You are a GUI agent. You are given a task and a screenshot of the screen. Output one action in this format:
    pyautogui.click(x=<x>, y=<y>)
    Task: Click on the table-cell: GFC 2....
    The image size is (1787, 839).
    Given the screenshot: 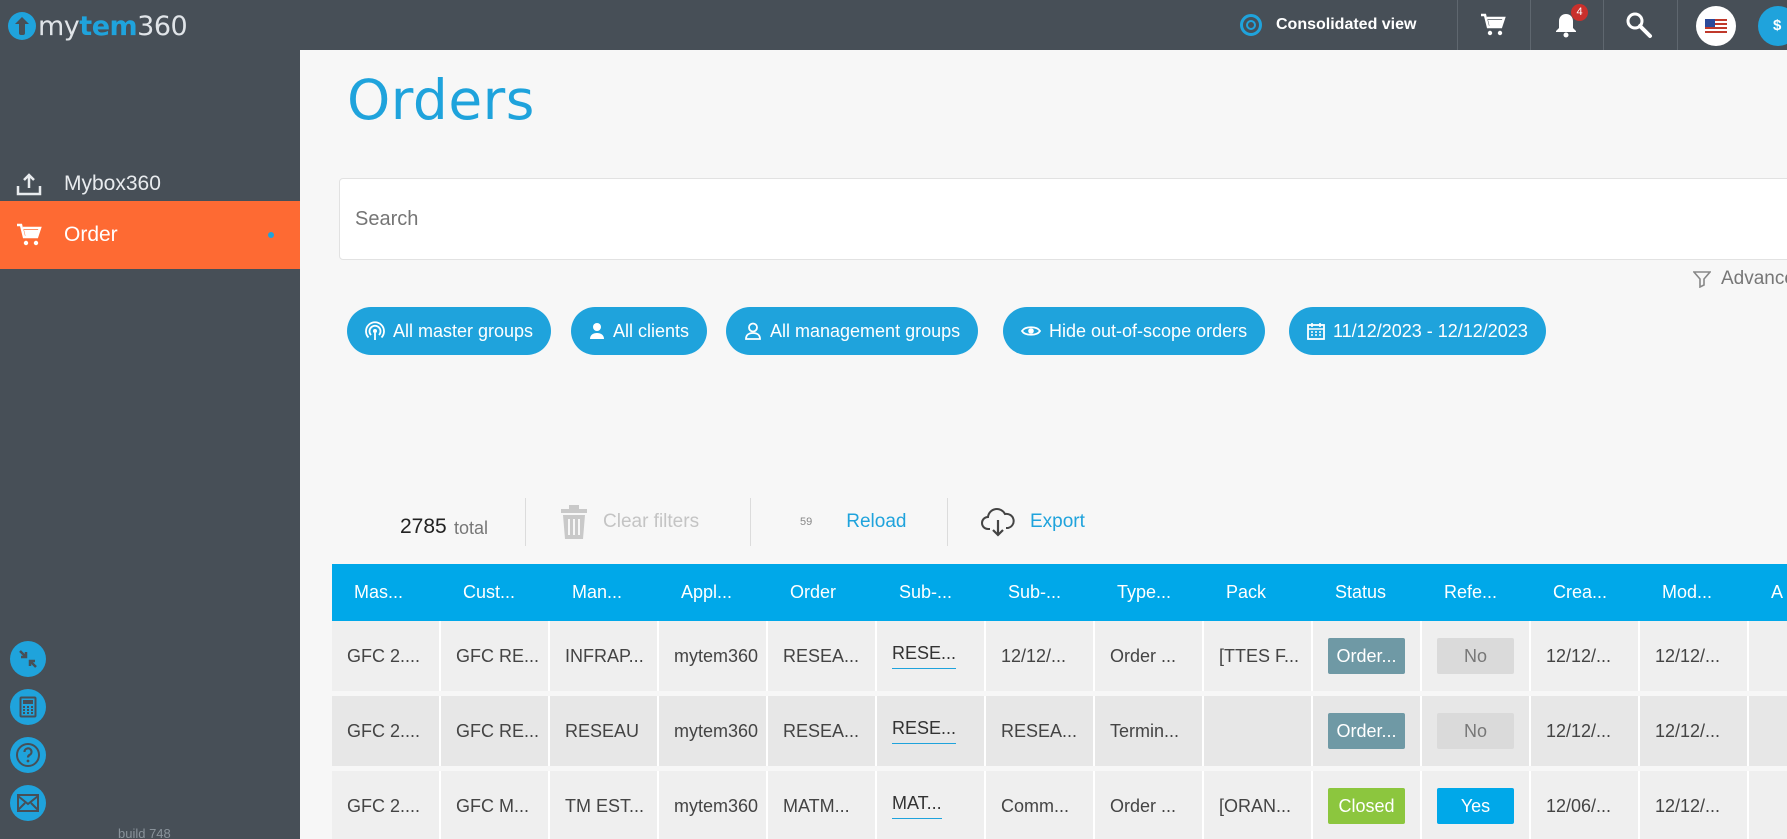 What is the action you would take?
    pyautogui.click(x=386, y=805)
    